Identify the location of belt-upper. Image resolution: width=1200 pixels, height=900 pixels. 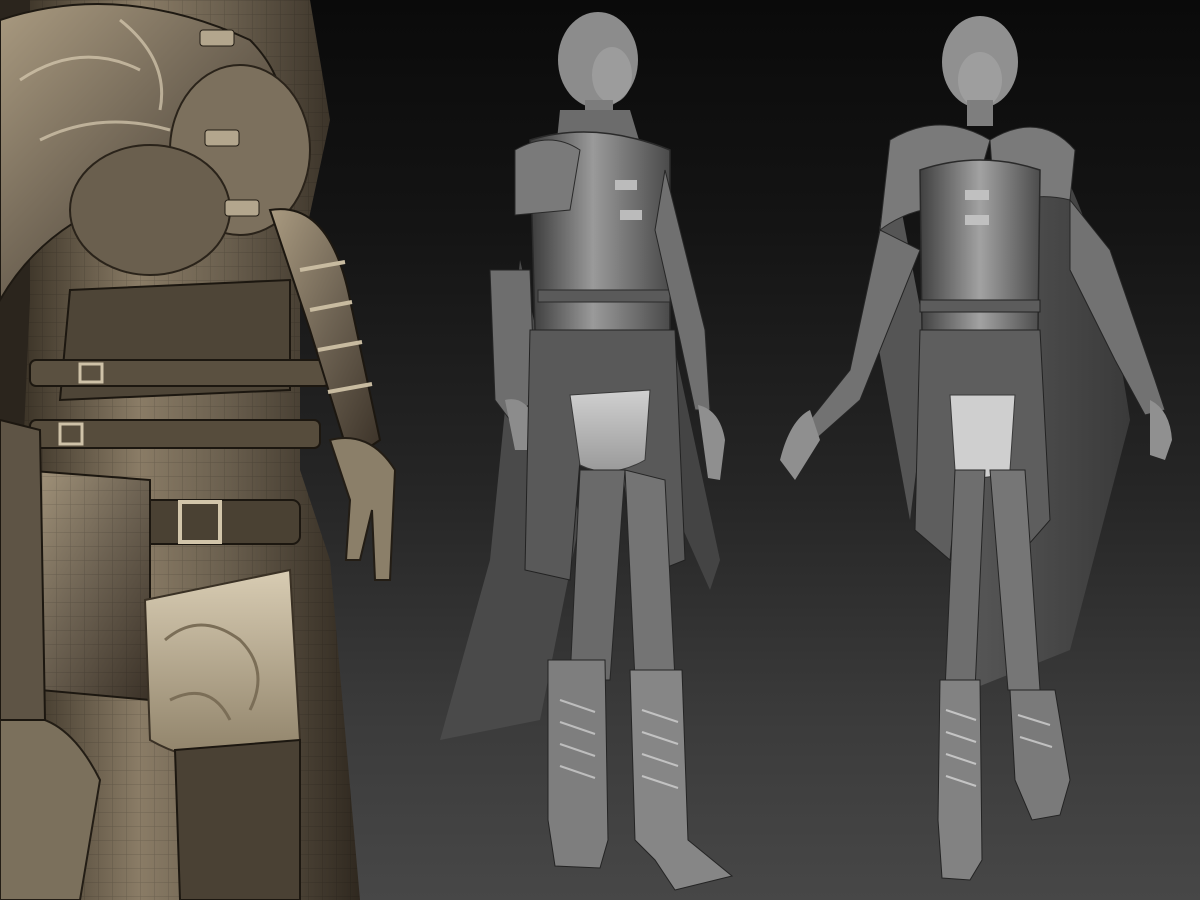
(180, 373).